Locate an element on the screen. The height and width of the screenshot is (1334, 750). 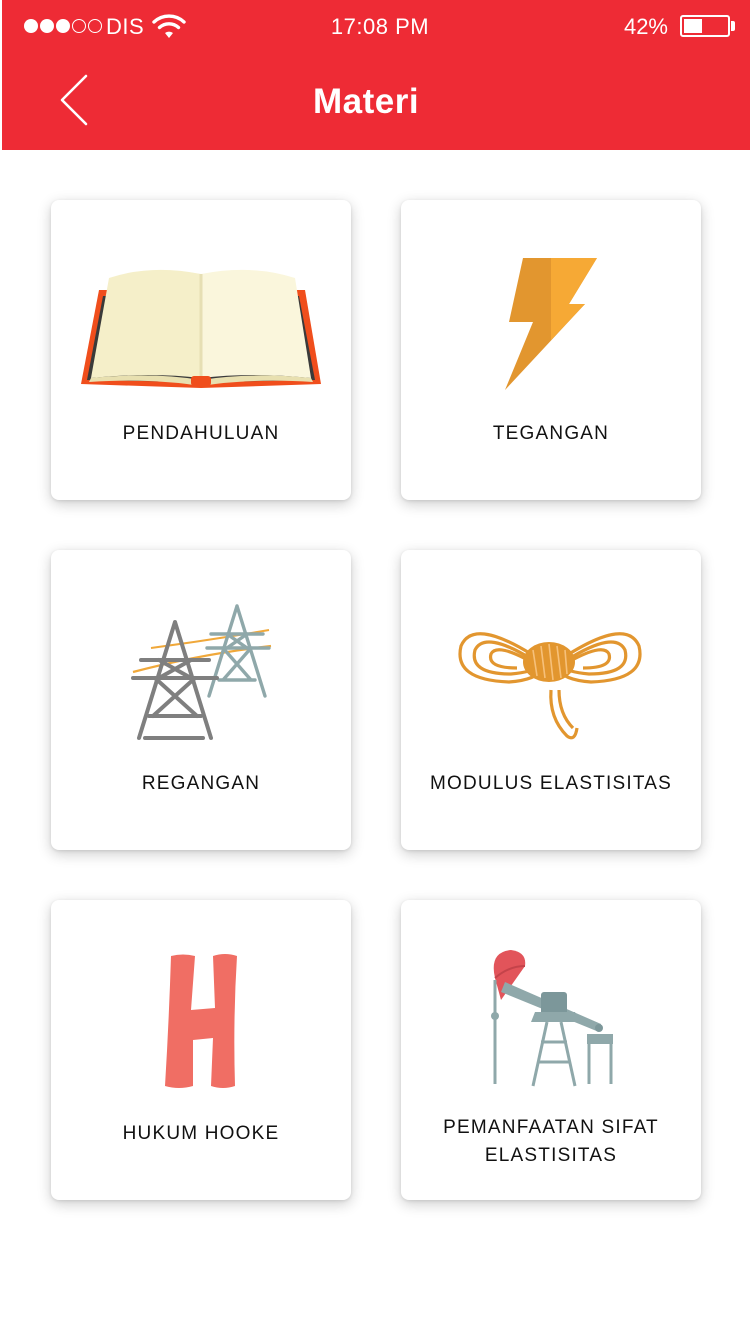
card-label: TEGANGAN is located at coordinates (551, 433).